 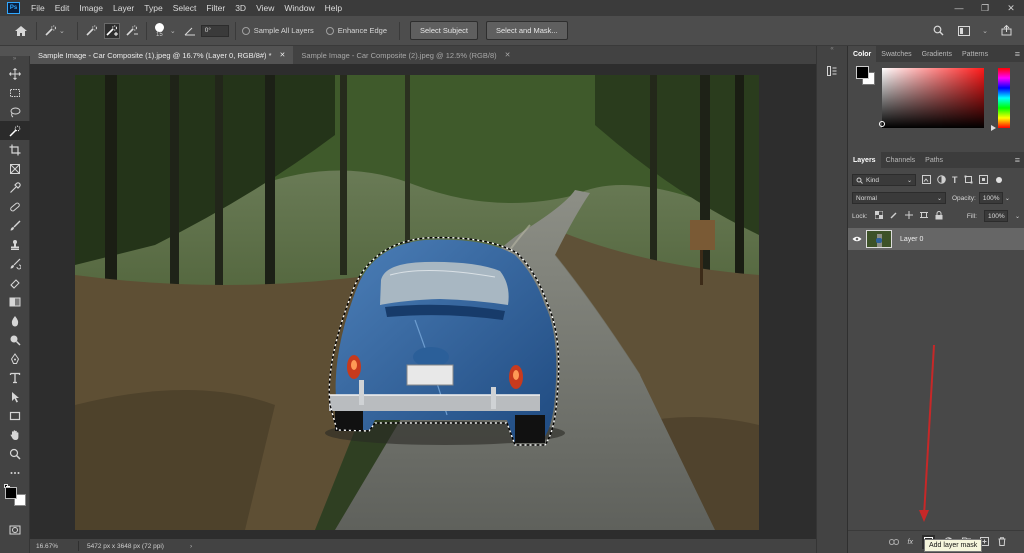 I want to click on collapse-dock-icon: «, so click(x=832, y=51).